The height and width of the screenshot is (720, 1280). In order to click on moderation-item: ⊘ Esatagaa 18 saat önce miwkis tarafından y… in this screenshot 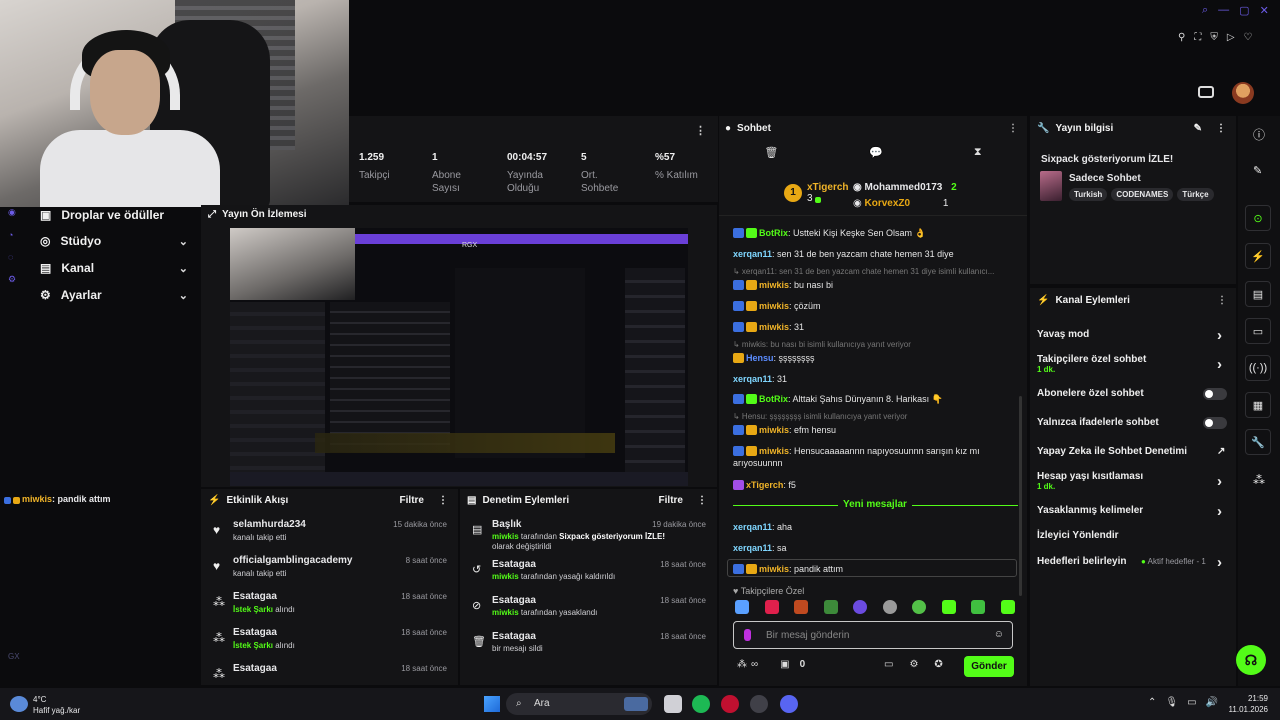, I will do `click(588, 612)`.